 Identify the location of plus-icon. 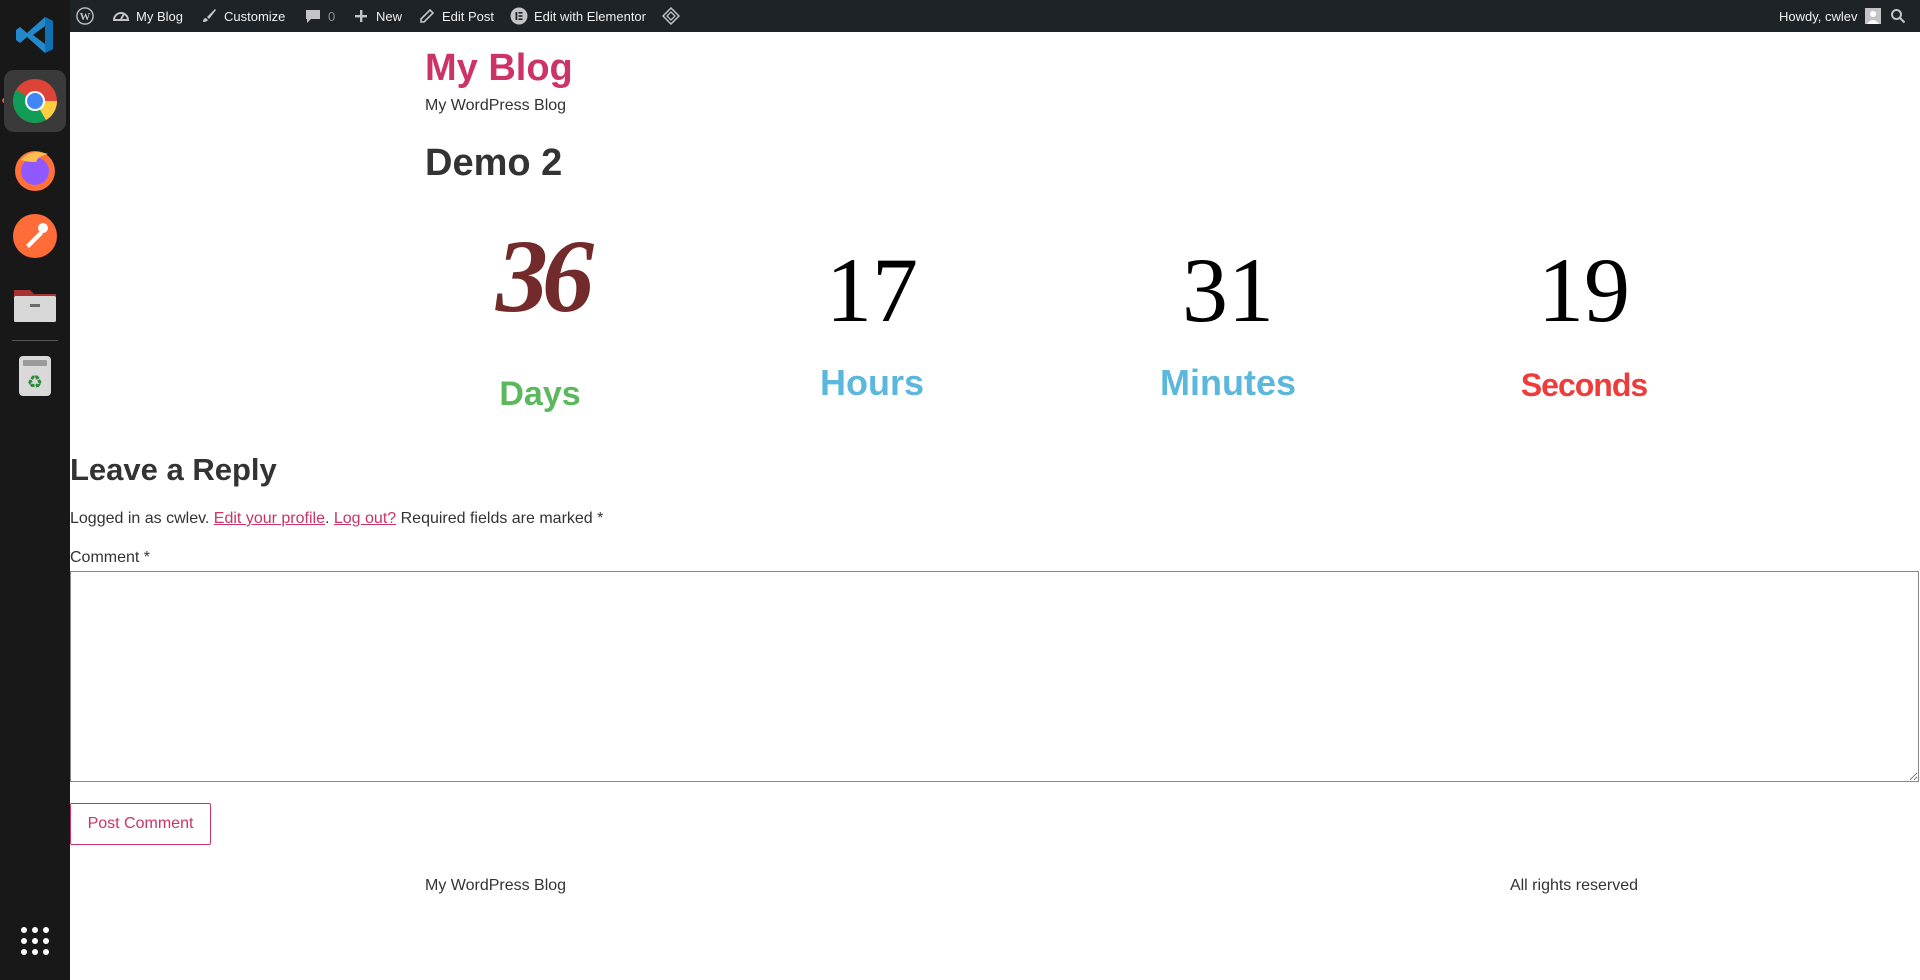
(361, 16).